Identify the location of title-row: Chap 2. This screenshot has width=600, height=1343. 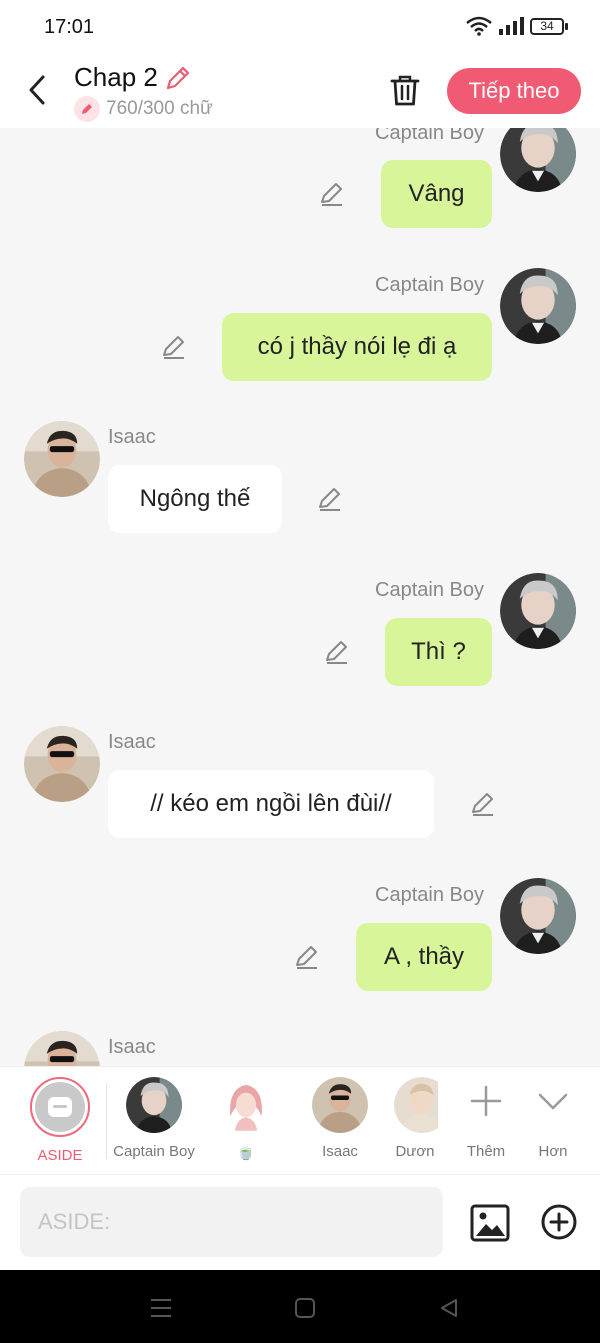
(133, 77).